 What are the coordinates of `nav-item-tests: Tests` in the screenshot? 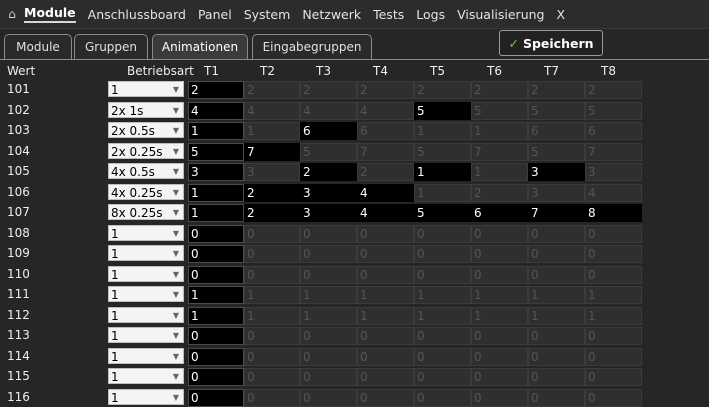 It's located at (388, 14).